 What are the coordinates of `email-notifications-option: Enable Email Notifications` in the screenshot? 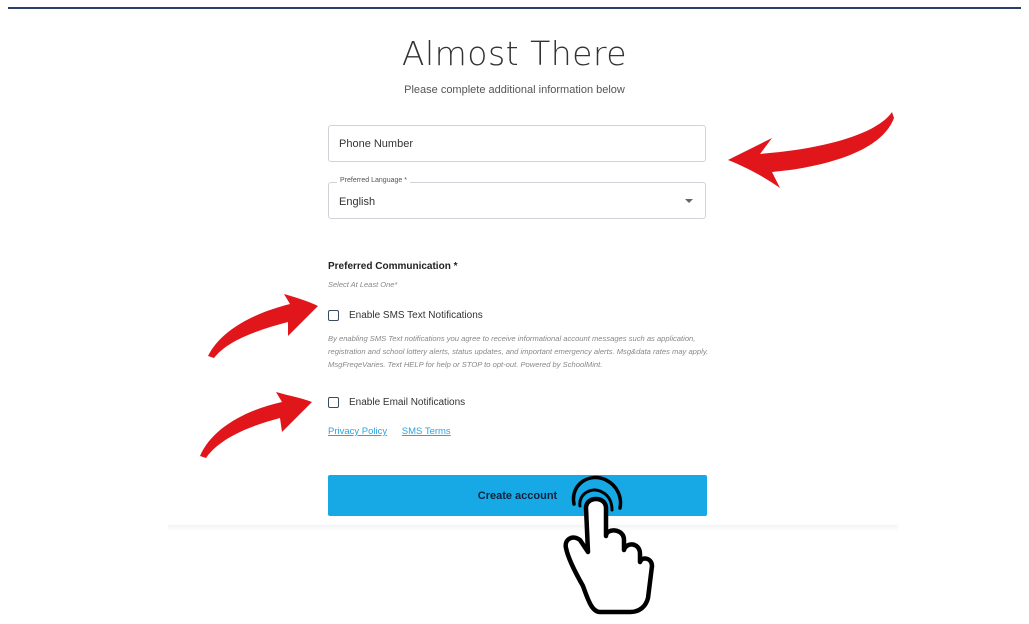 It's located at (396, 402).